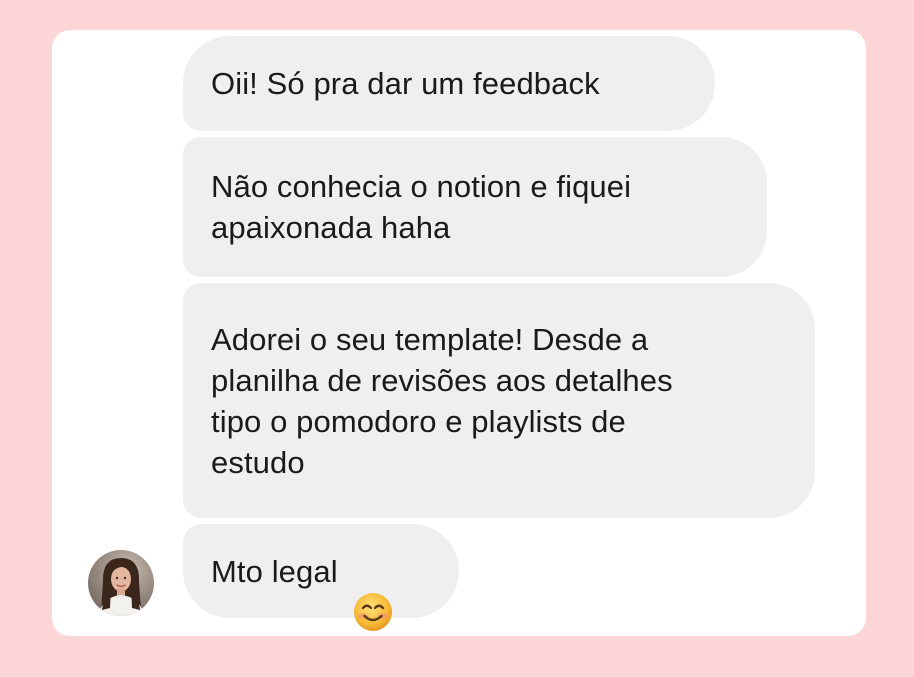 This screenshot has height=677, width=914. I want to click on message-bubble: Oii! Só pra dar um feedback, so click(449, 83).